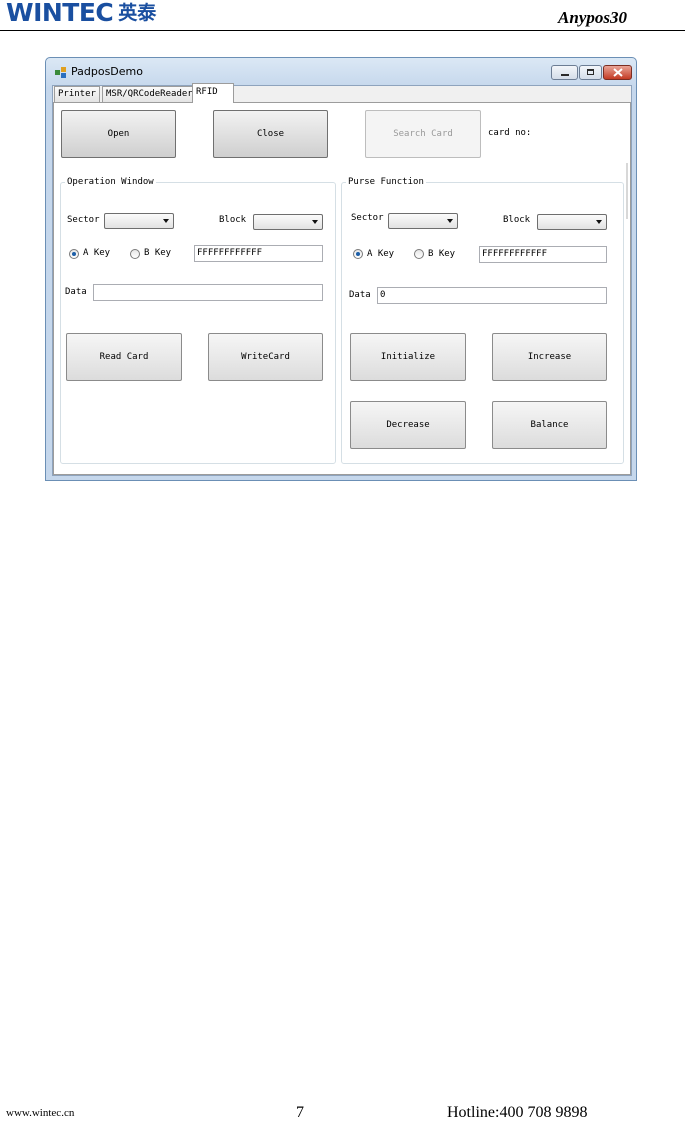  What do you see at coordinates (107, 71) in the screenshot?
I see `window-title: PadposDemo` at bounding box center [107, 71].